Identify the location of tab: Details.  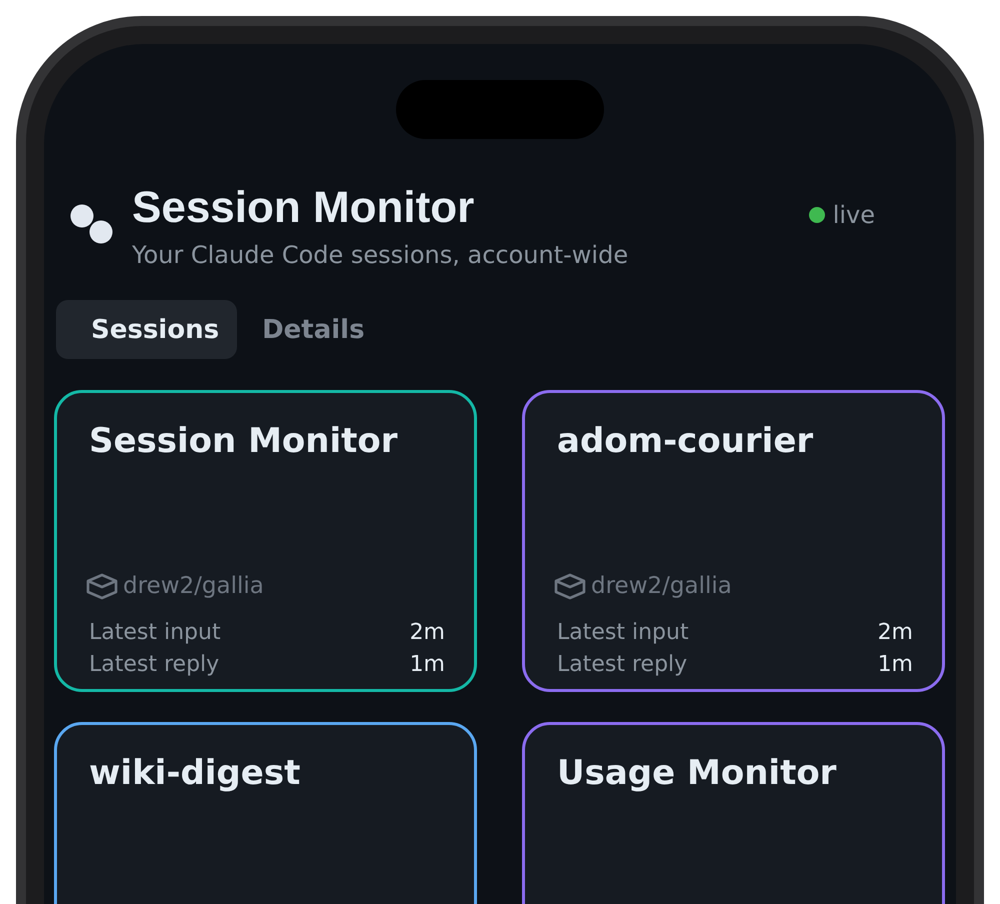
(313, 329).